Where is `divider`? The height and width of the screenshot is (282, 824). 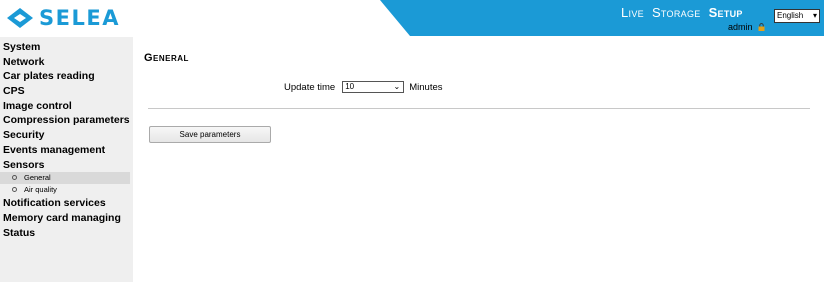 divider is located at coordinates (479, 108).